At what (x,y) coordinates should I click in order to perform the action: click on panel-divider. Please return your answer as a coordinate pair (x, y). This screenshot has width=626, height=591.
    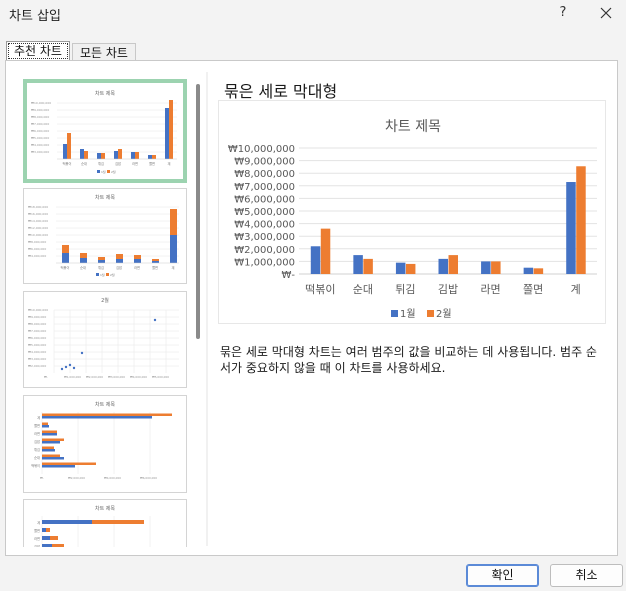
    Looking at the image, I should click on (207, 309).